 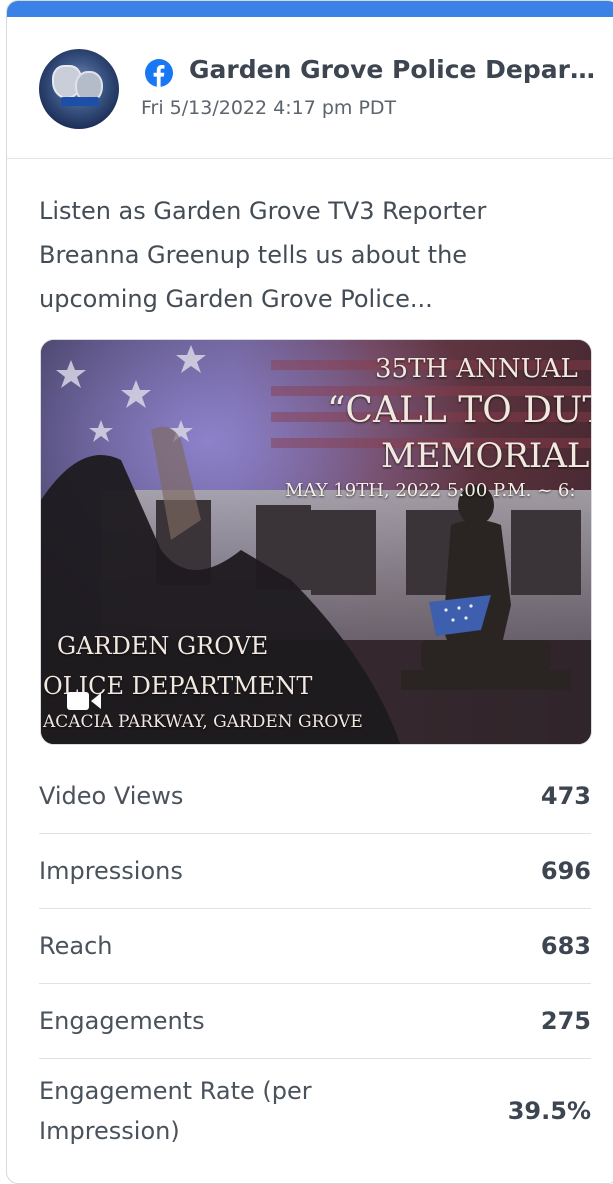 I want to click on stat-row-engagements: Engagements 275, so click(x=315, y=1021).